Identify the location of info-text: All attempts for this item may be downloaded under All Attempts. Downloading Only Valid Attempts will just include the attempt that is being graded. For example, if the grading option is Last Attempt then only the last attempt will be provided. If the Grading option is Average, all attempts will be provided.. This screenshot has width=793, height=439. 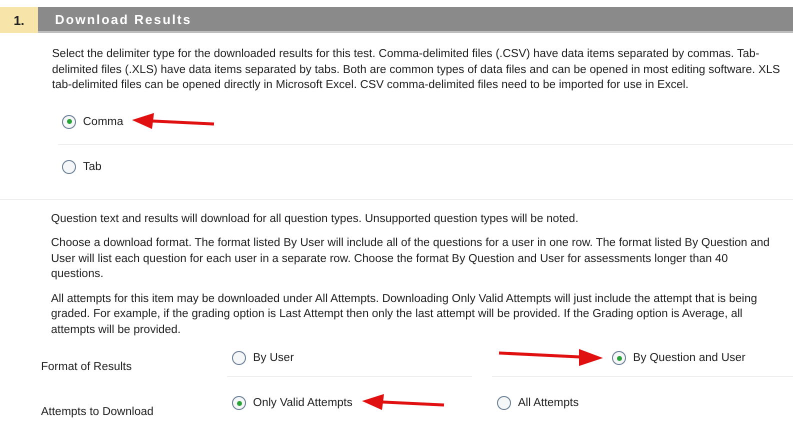
(404, 315).